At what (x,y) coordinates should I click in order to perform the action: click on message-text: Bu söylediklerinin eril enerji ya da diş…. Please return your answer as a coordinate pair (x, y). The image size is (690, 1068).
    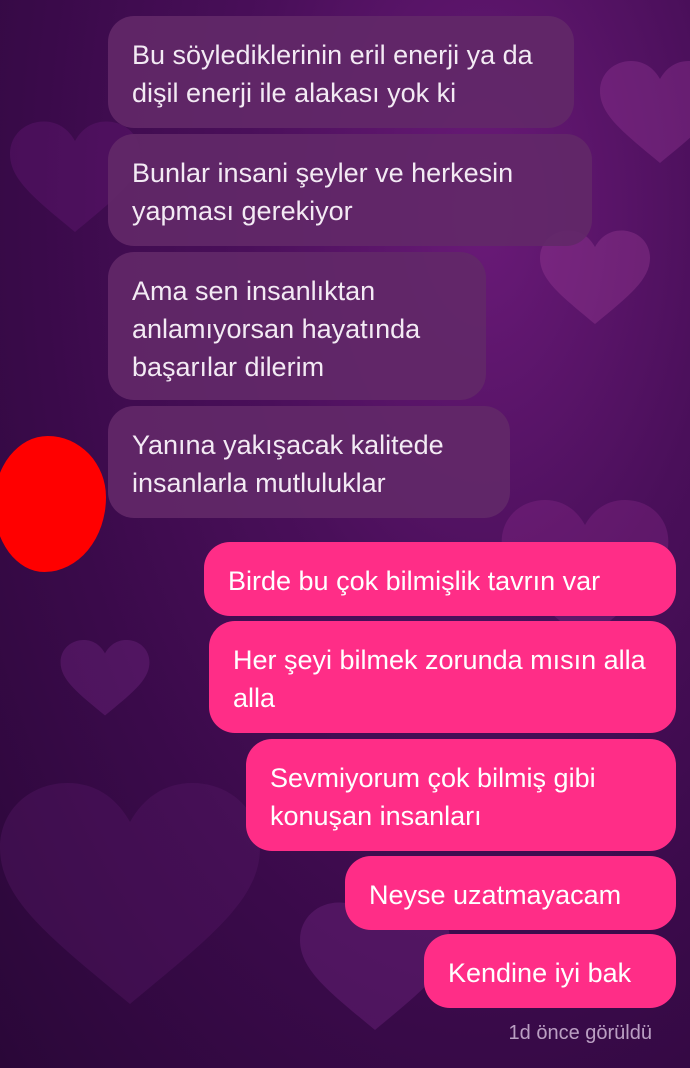
    Looking at the image, I should click on (332, 74).